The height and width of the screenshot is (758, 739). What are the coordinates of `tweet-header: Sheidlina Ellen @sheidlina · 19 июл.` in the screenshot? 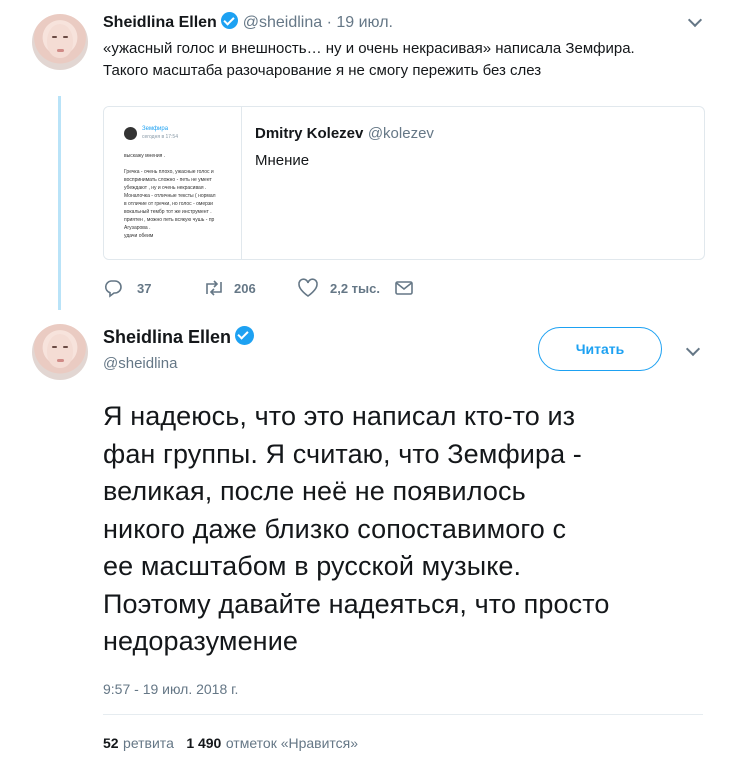 It's located at (248, 22).